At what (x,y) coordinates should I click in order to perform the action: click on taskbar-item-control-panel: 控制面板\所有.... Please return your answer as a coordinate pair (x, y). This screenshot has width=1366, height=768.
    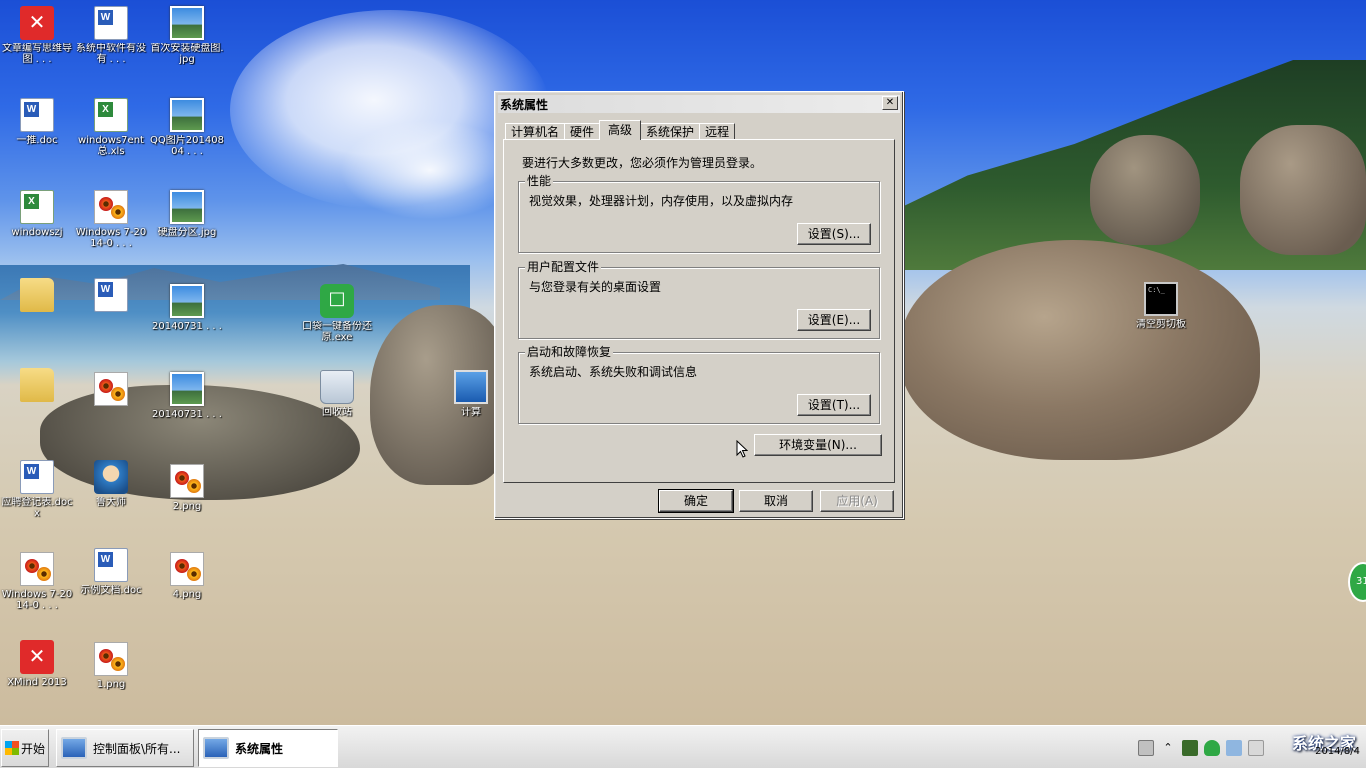
    Looking at the image, I should click on (125, 748).